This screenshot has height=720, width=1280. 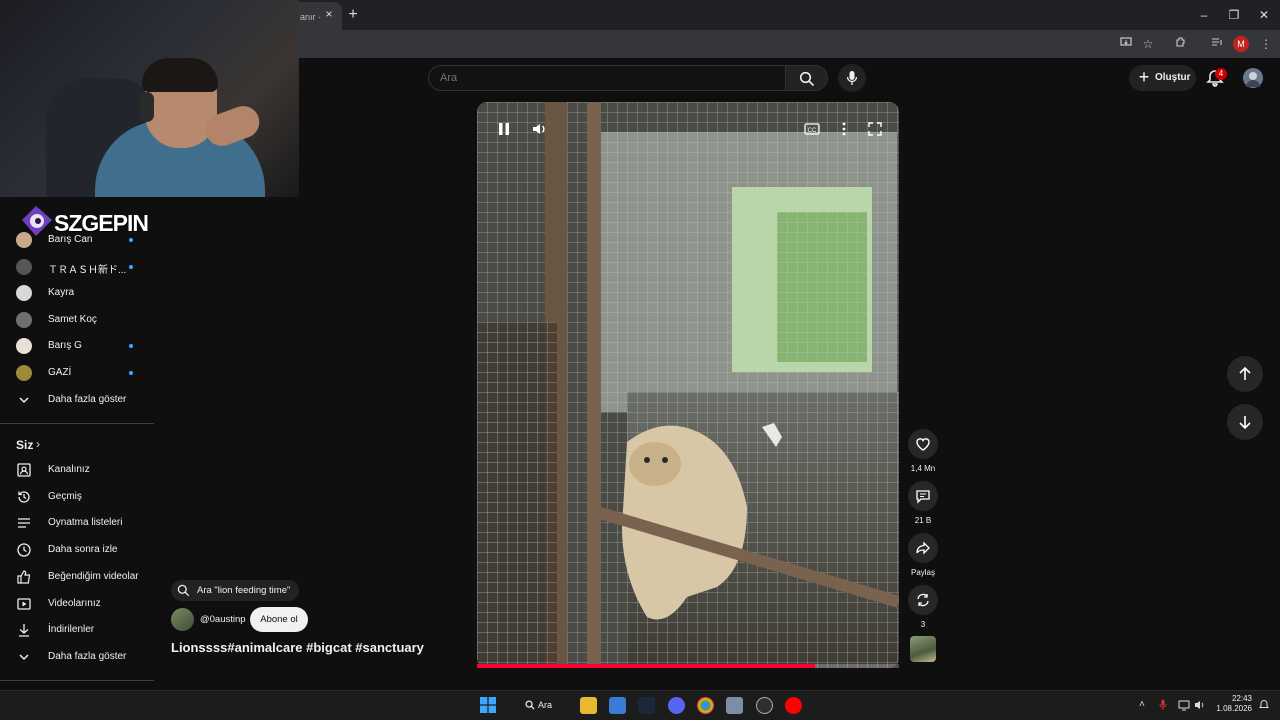 What do you see at coordinates (1253, 78) in the screenshot?
I see `account-avatar` at bounding box center [1253, 78].